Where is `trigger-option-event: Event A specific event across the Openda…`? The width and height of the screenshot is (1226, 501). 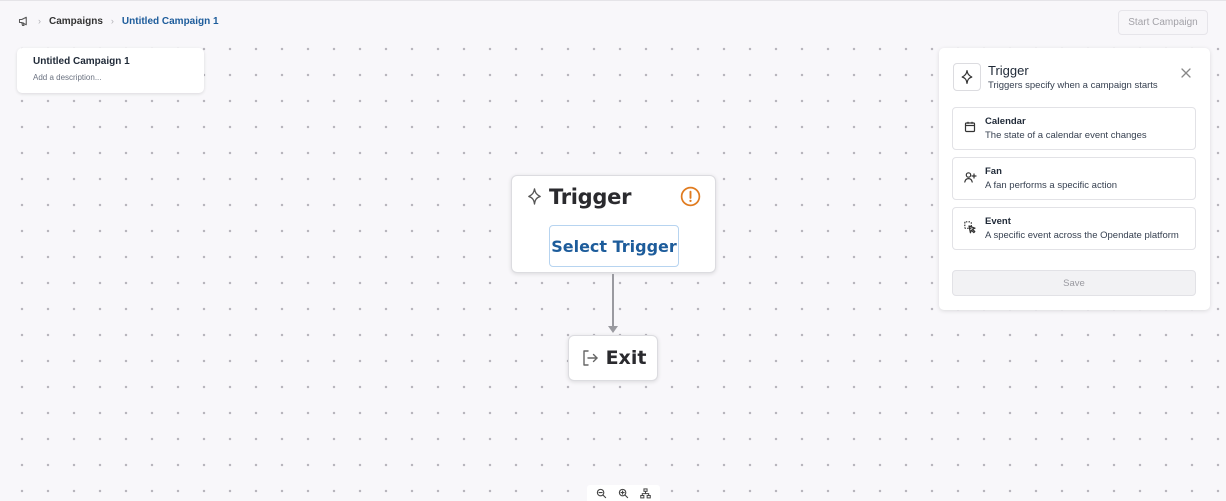 trigger-option-event: Event A specific event across the Openda… is located at coordinates (1074, 228).